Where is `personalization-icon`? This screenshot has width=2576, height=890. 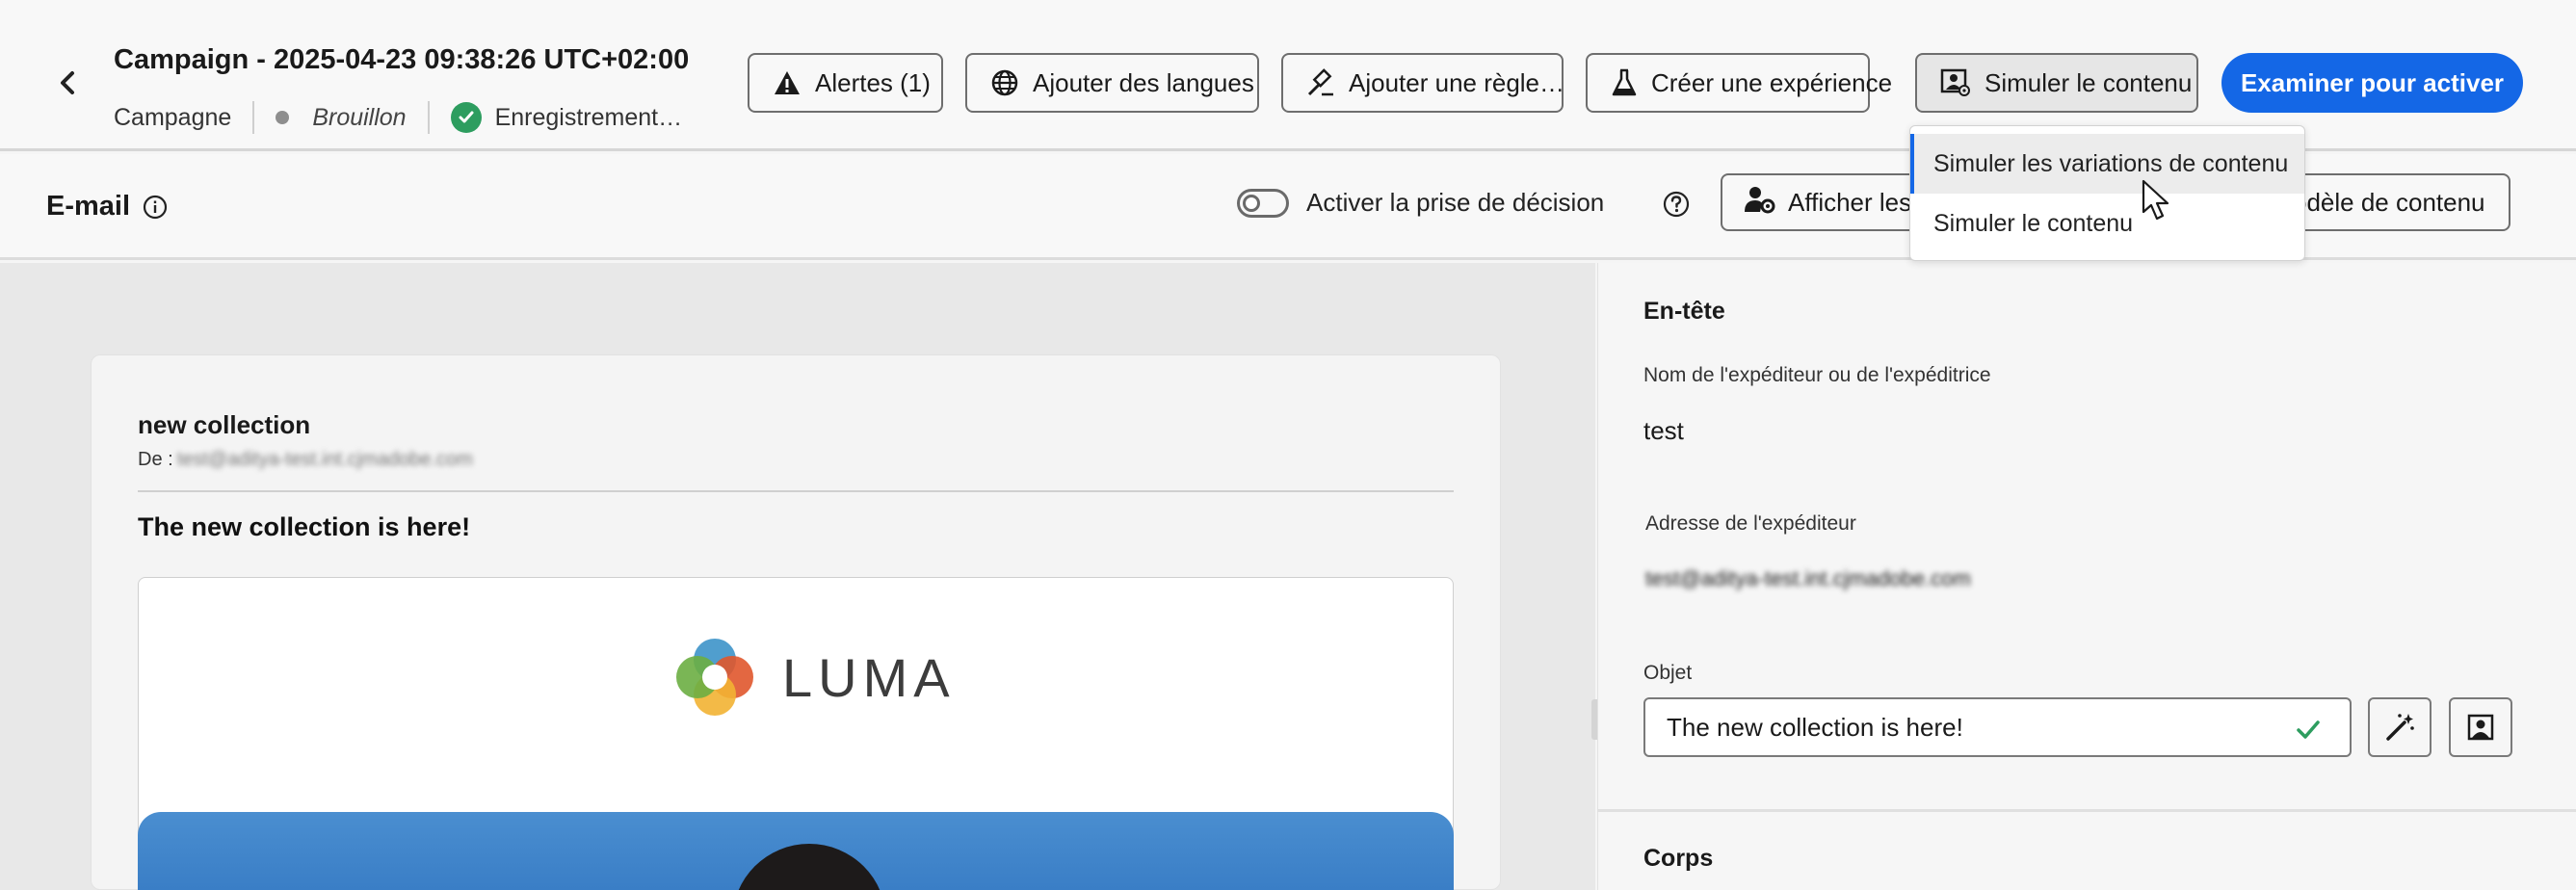 personalization-icon is located at coordinates (2480, 727).